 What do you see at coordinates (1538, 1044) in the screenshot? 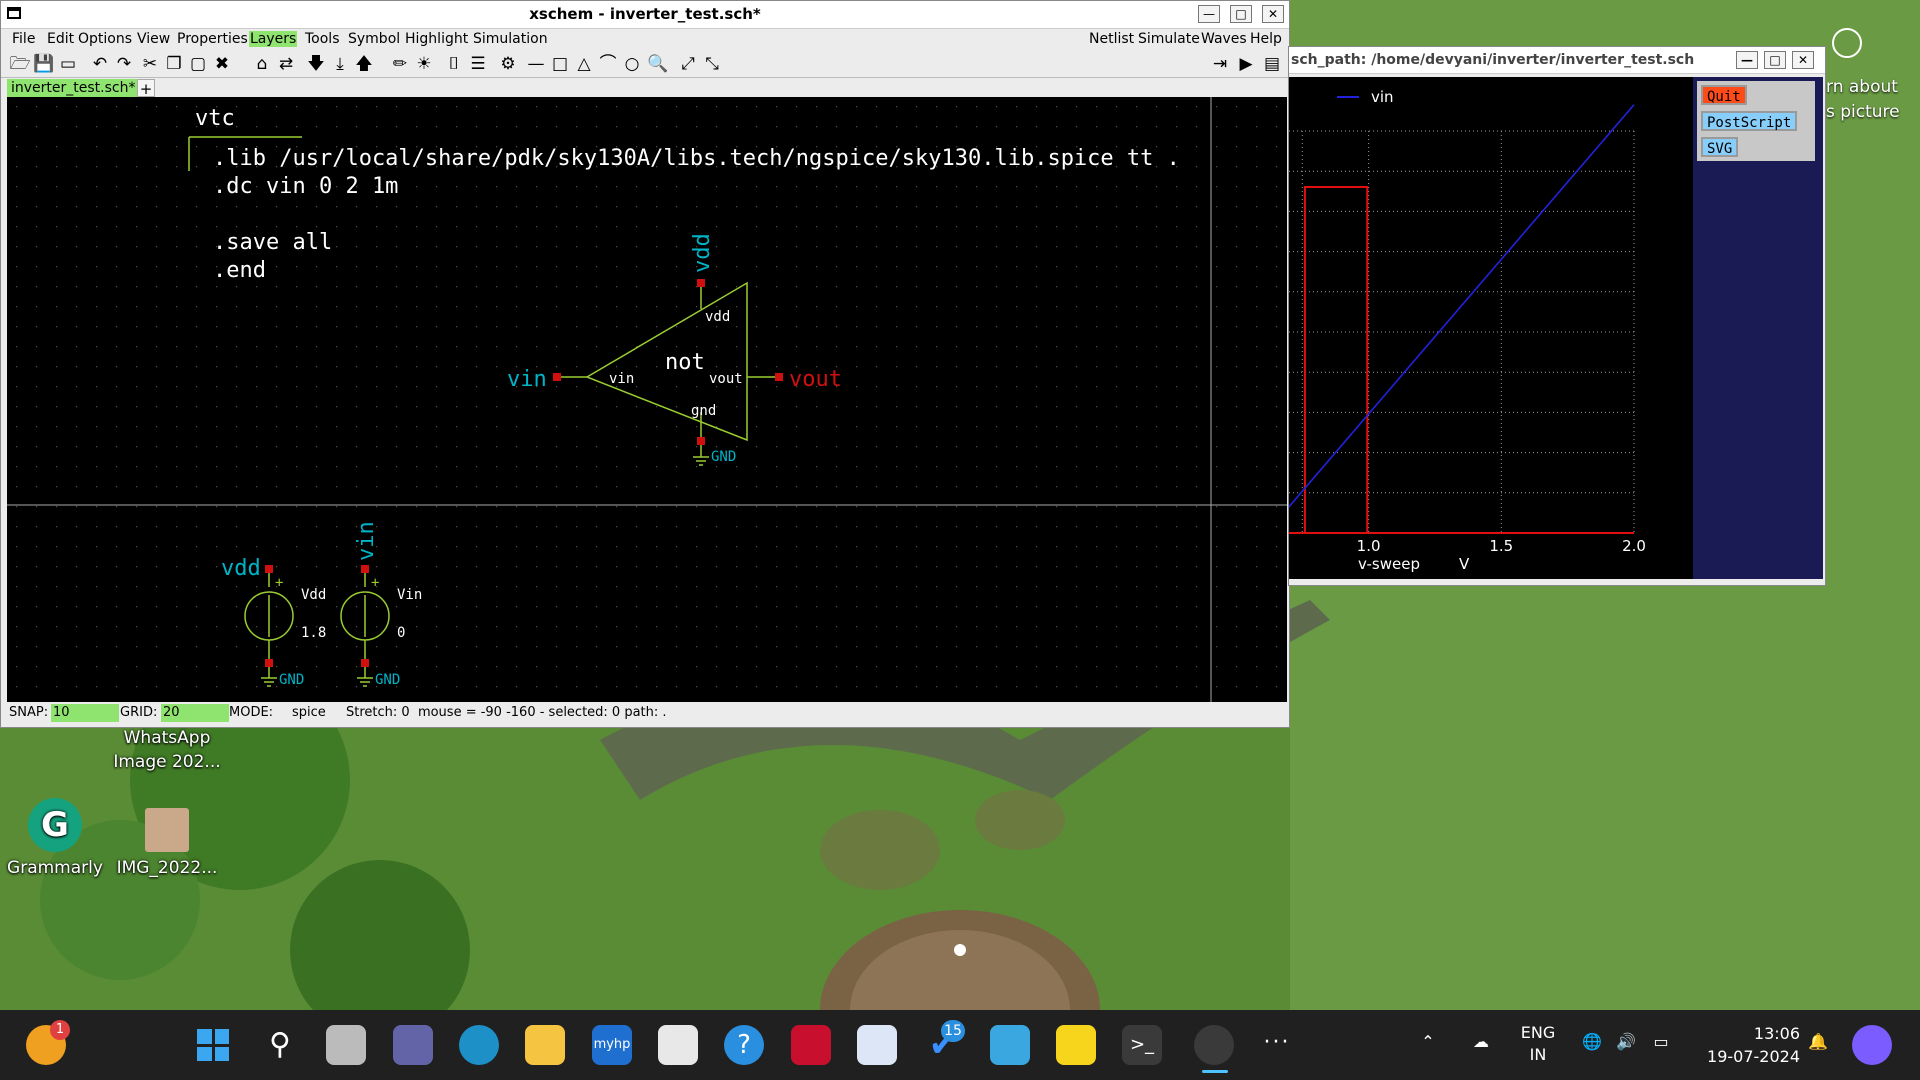
I see `language-indicator: ENG IN` at bounding box center [1538, 1044].